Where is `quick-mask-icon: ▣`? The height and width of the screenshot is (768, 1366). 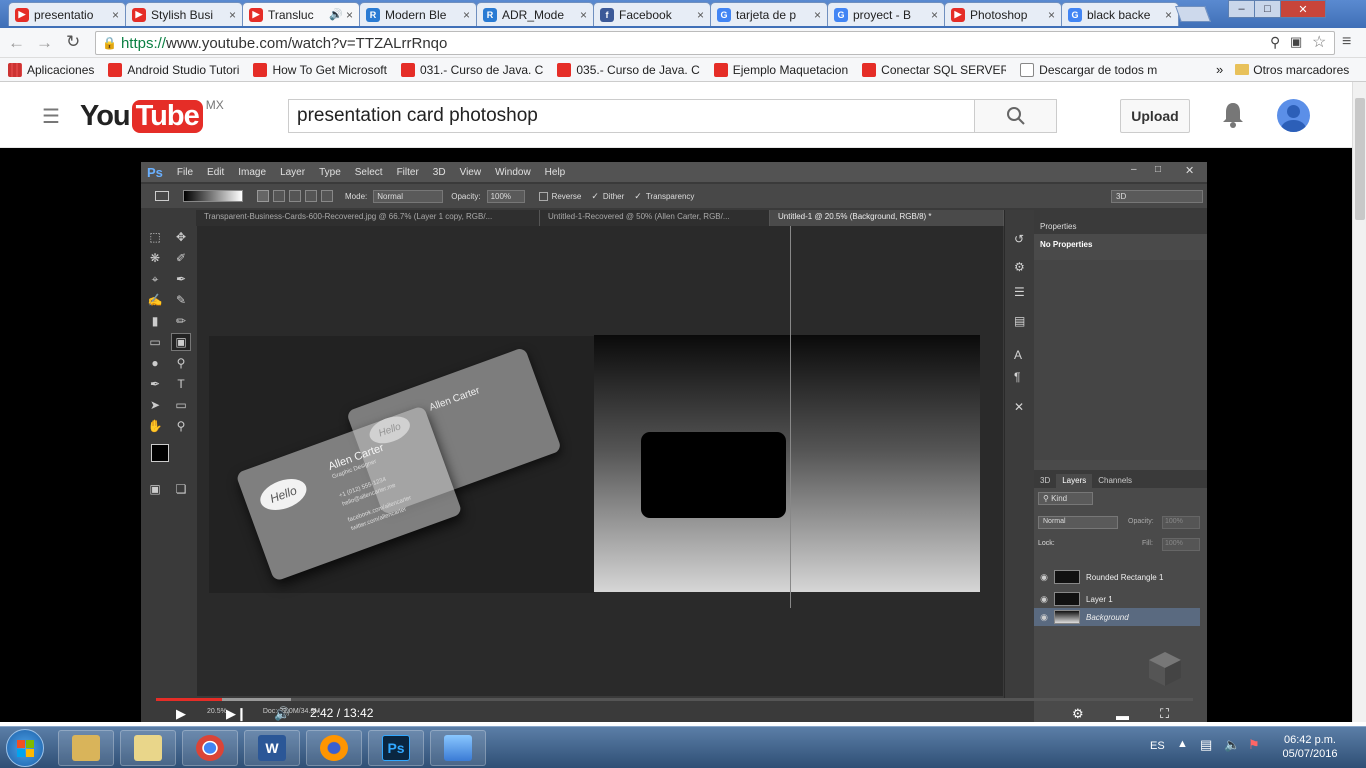 quick-mask-icon: ▣ is located at coordinates (155, 489).